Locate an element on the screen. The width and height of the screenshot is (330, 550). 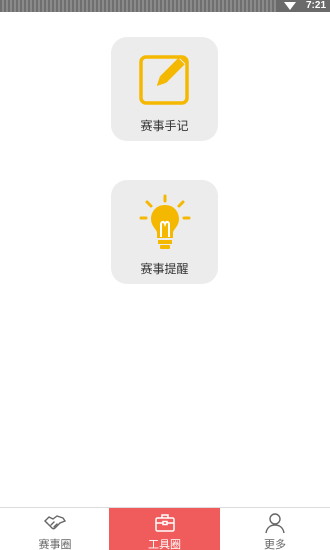
user-icon is located at coordinates (275, 523).